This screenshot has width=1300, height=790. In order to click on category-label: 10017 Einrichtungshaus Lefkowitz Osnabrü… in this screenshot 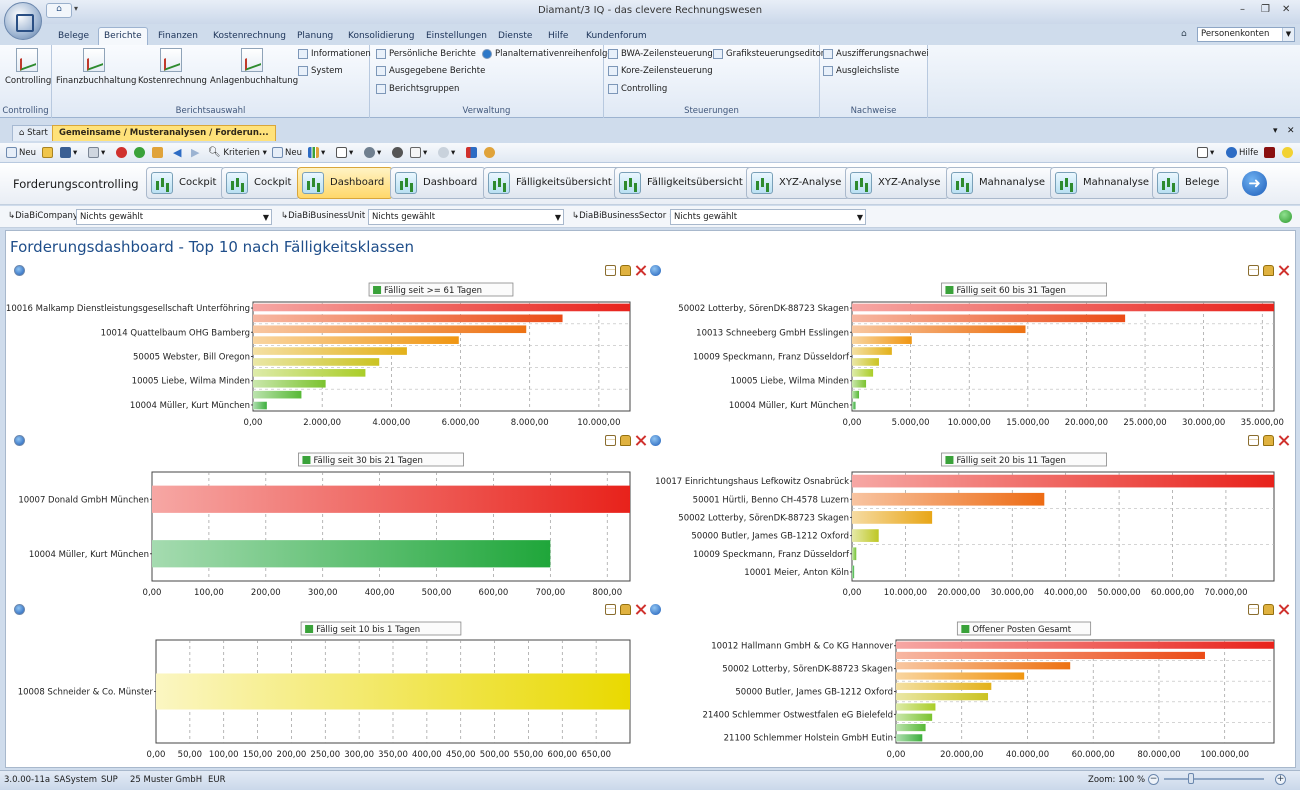, I will do `click(752, 482)`.